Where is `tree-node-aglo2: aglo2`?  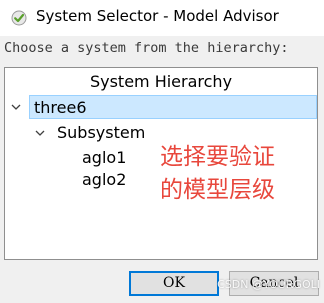 tree-node-aglo2: aglo2 is located at coordinates (104, 180).